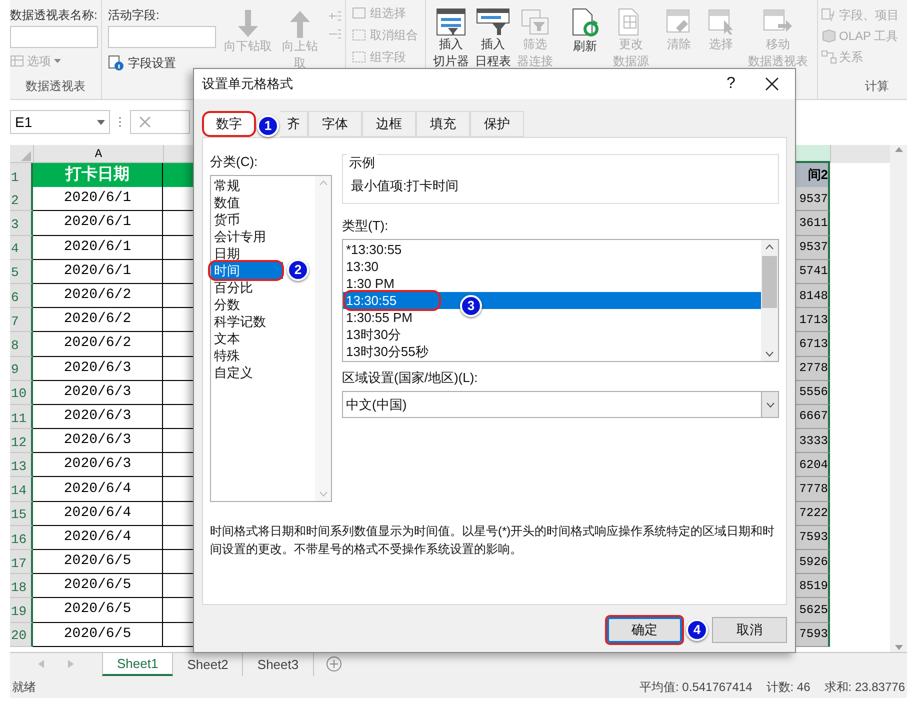 The width and height of the screenshot is (917, 706). Describe the element at coordinates (41, 664) in the screenshot. I see `scroll-left-icon` at that location.